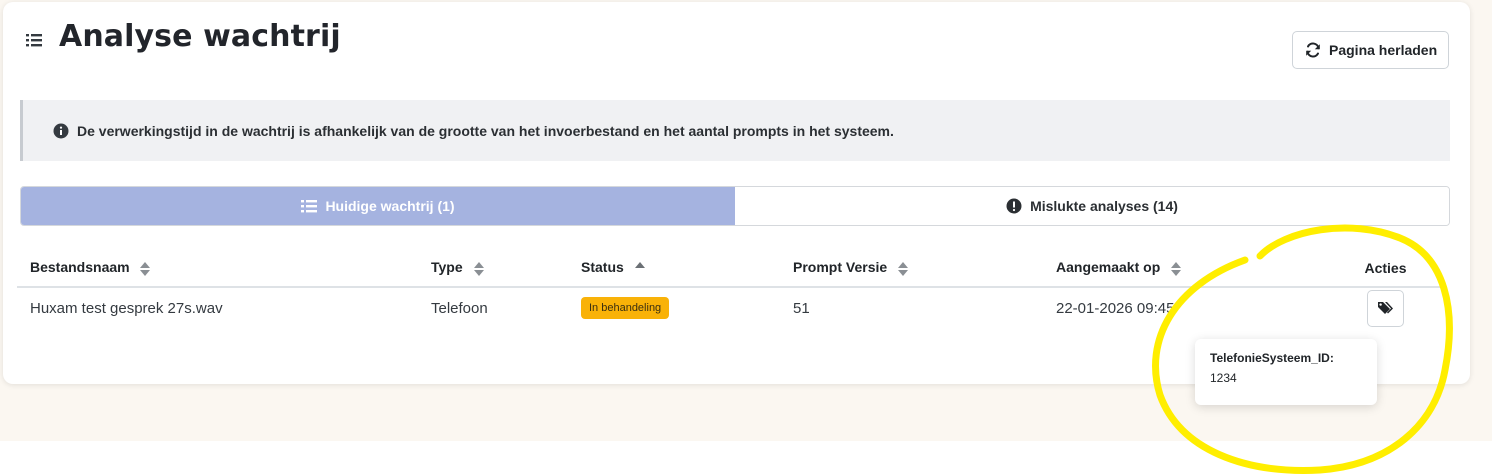 The width and height of the screenshot is (1492, 475). What do you see at coordinates (1183, 269) in the screenshot?
I see `column-header-created: Aangemaakt op` at bounding box center [1183, 269].